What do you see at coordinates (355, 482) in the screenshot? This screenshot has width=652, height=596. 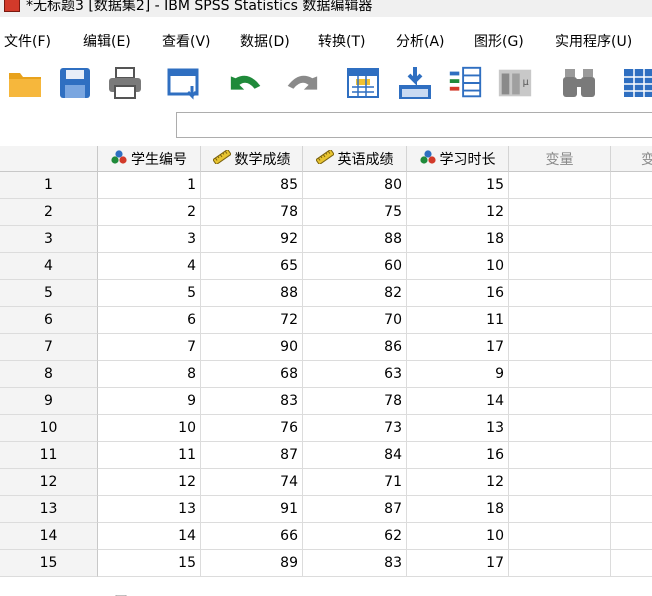 I see `data-cell: 71` at bounding box center [355, 482].